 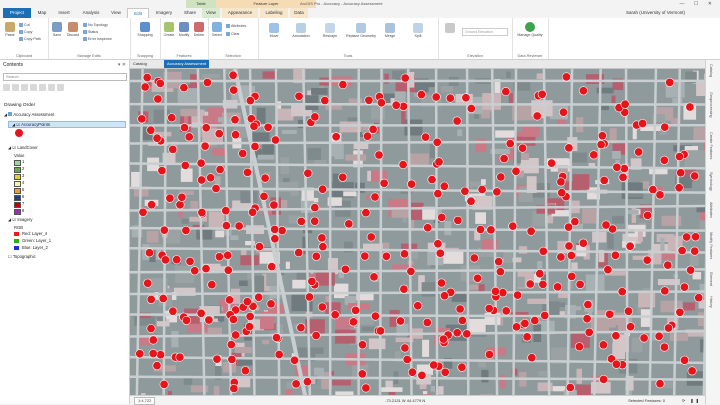 What do you see at coordinates (655, 13) in the screenshot?
I see `account-name: Sarah (University of Vermont)` at bounding box center [655, 13].